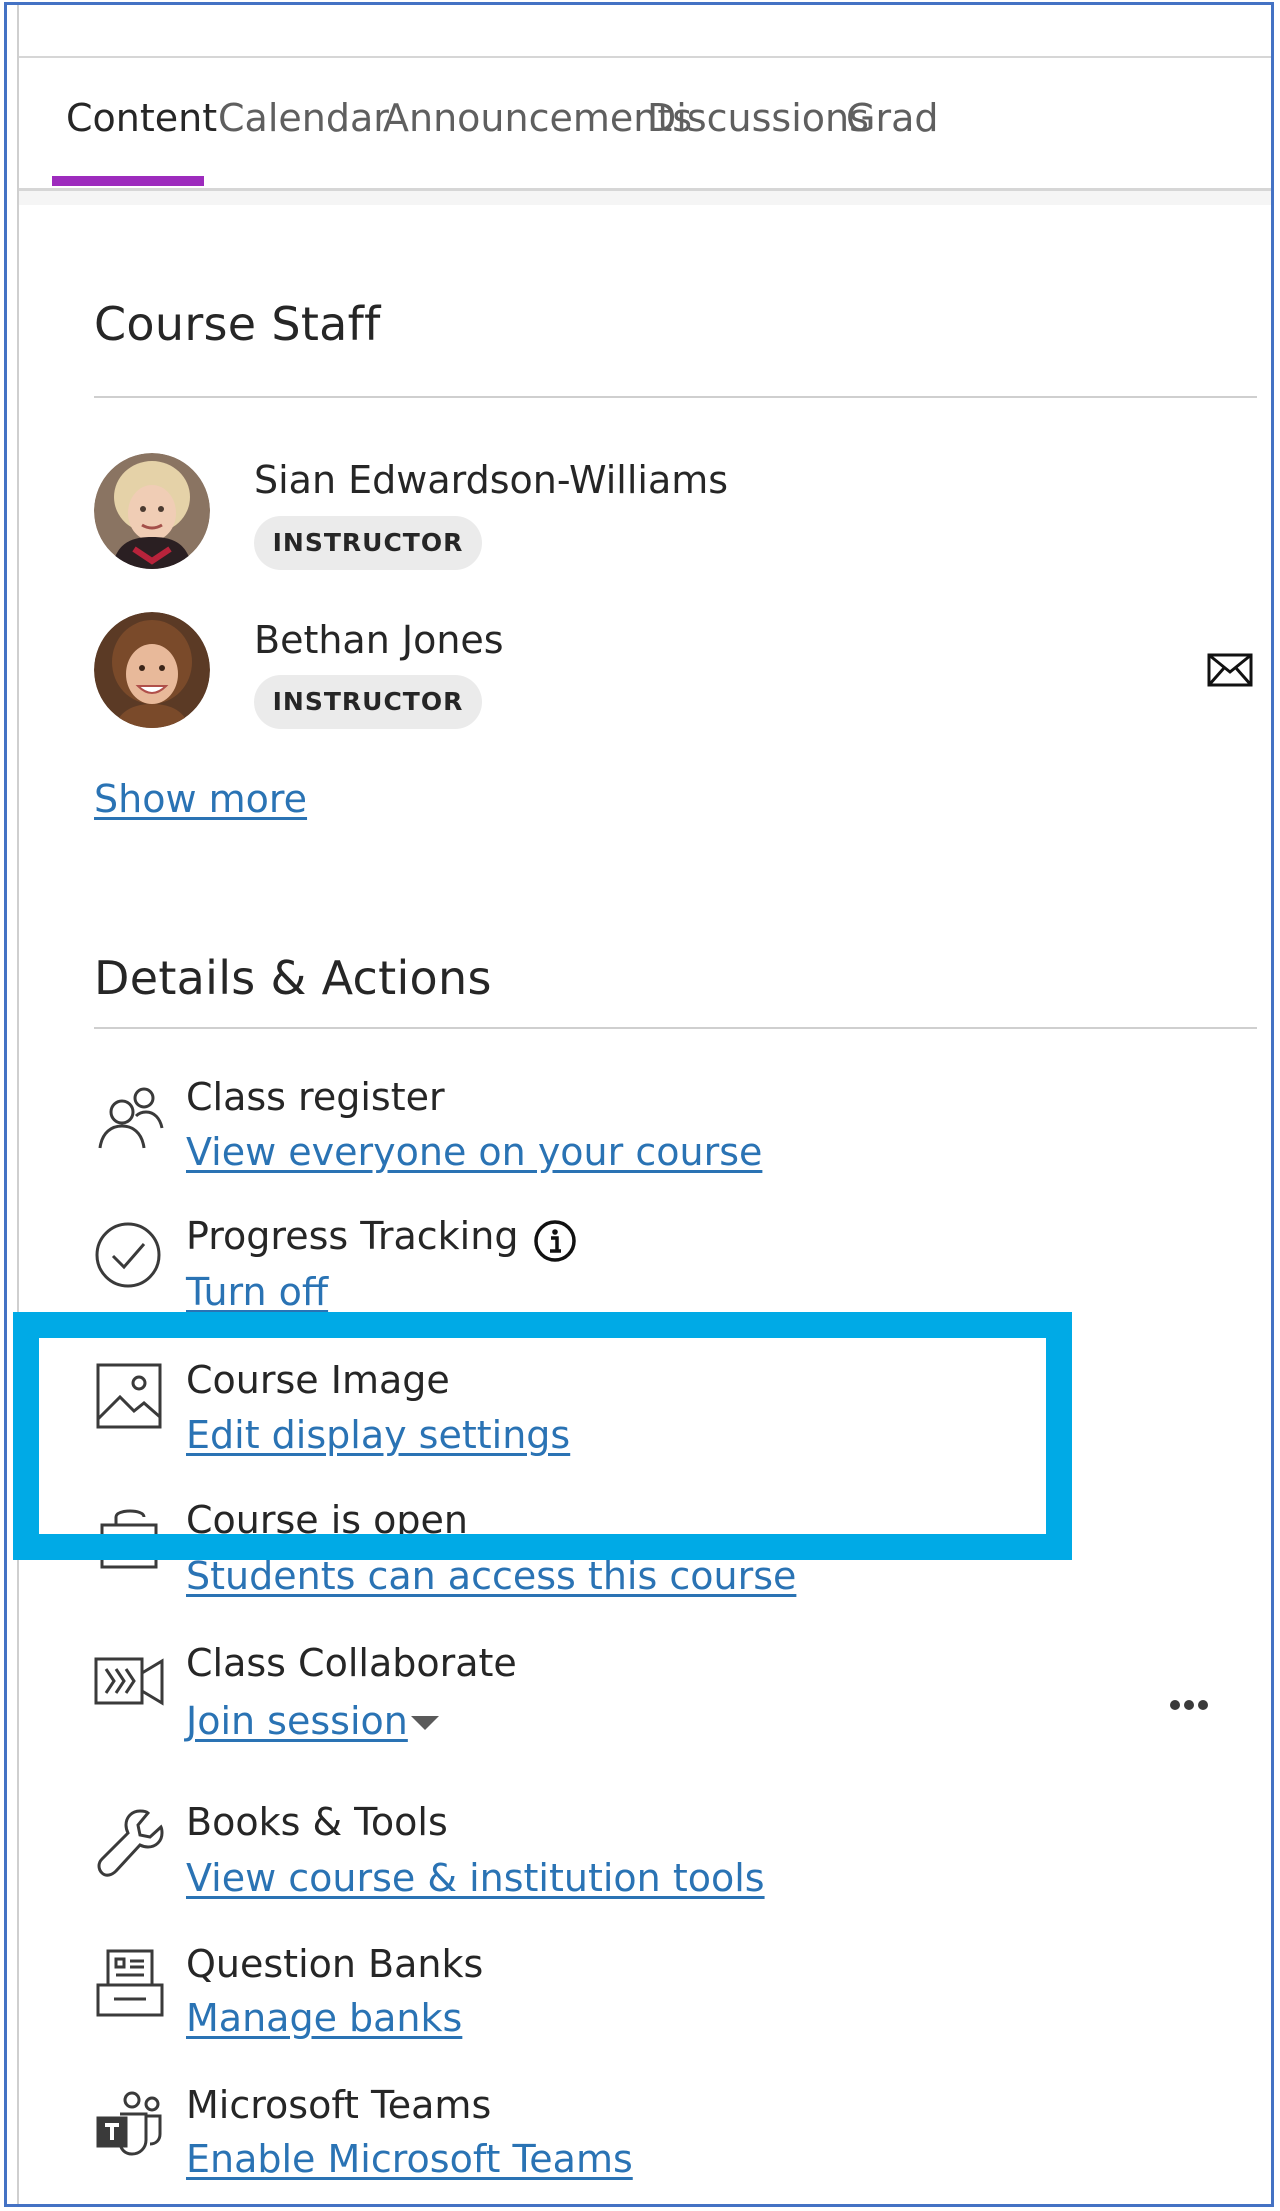  What do you see at coordinates (425, 1723) in the screenshot?
I see `chevron-down-icon` at bounding box center [425, 1723].